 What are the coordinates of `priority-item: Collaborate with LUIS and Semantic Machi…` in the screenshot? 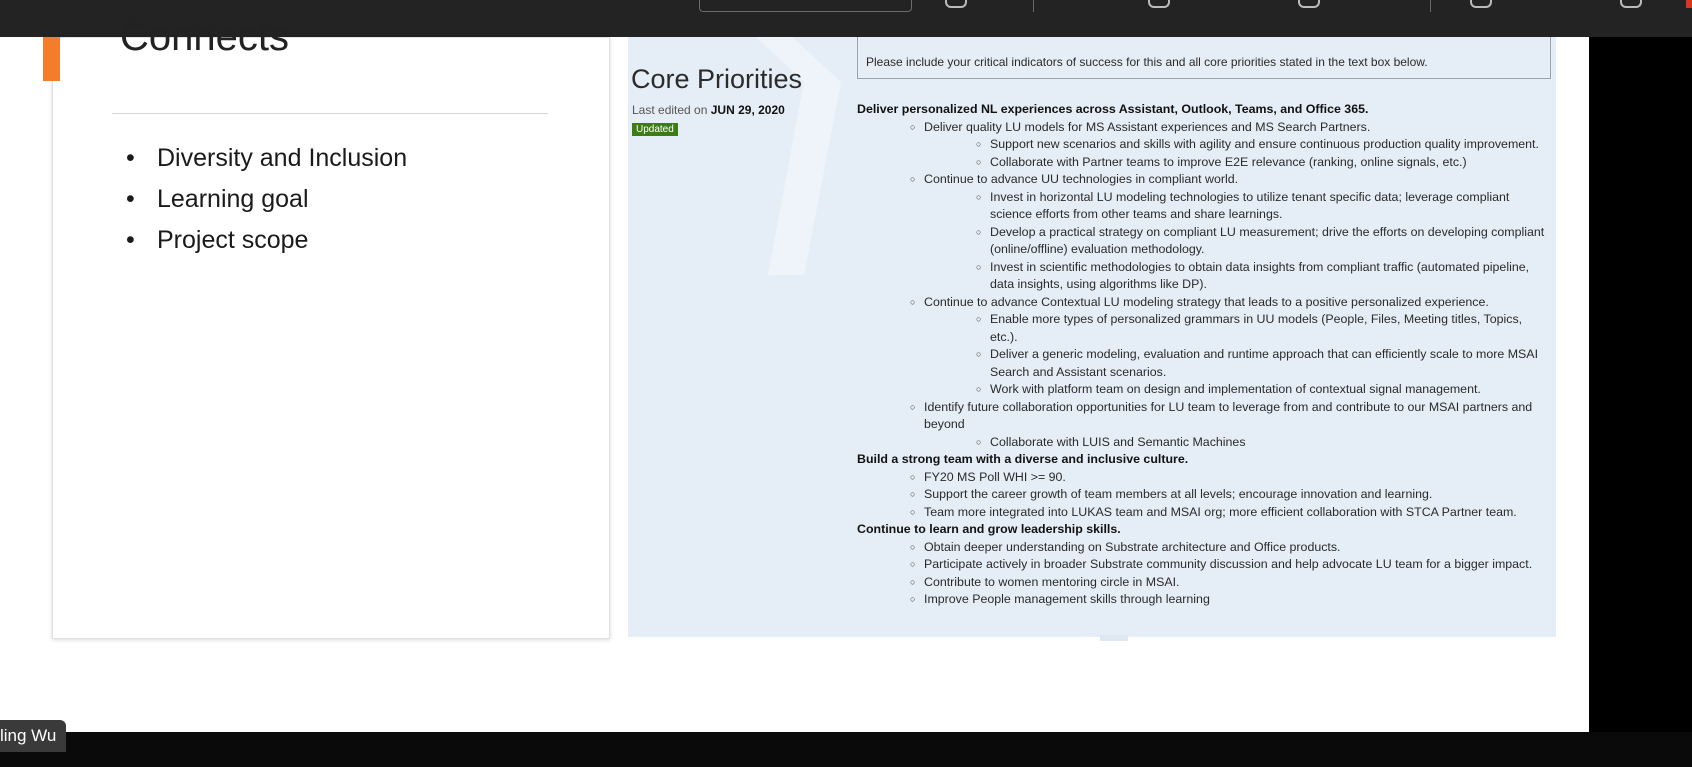 It's located at (1205, 443).